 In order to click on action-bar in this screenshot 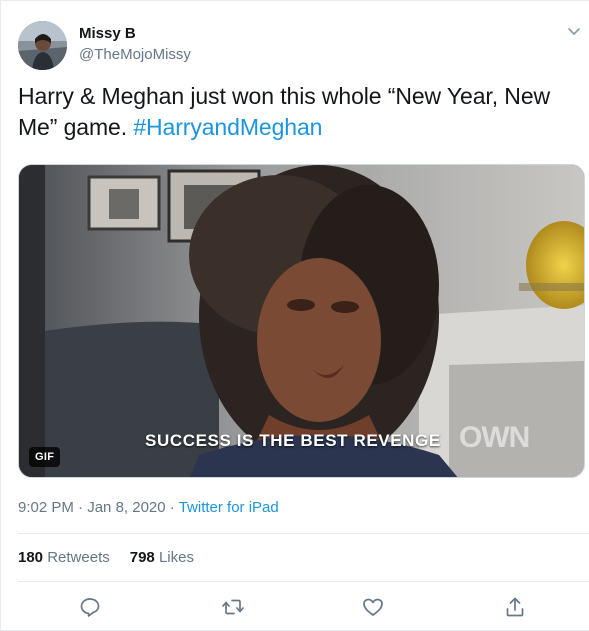, I will do `click(295, 607)`.